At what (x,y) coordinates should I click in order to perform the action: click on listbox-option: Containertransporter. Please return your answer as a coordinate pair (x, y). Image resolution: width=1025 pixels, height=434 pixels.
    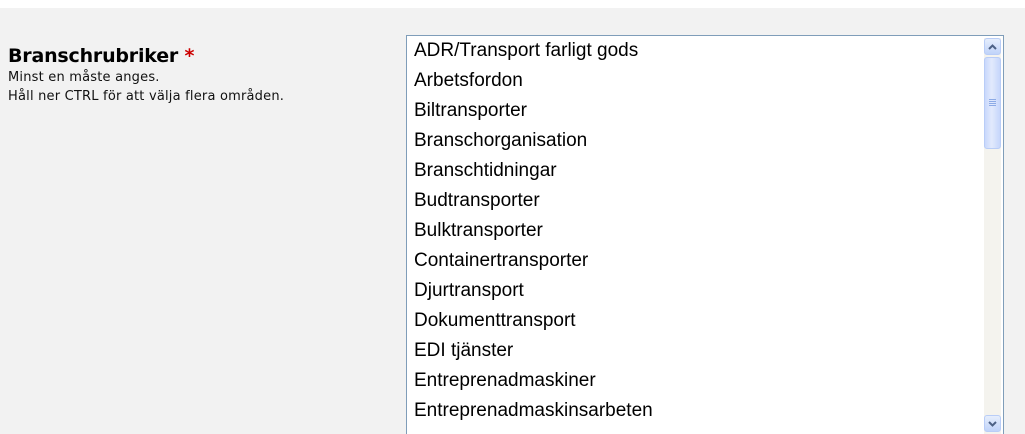
    Looking at the image, I should click on (694, 261).